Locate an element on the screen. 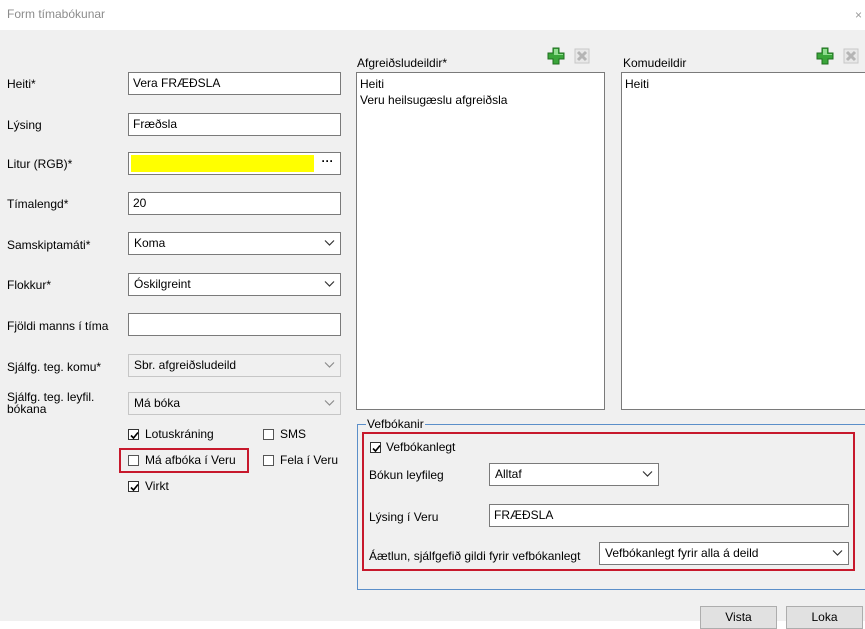 The width and height of the screenshot is (865, 629). lotuskraning-checkbox is located at coordinates (133, 434).